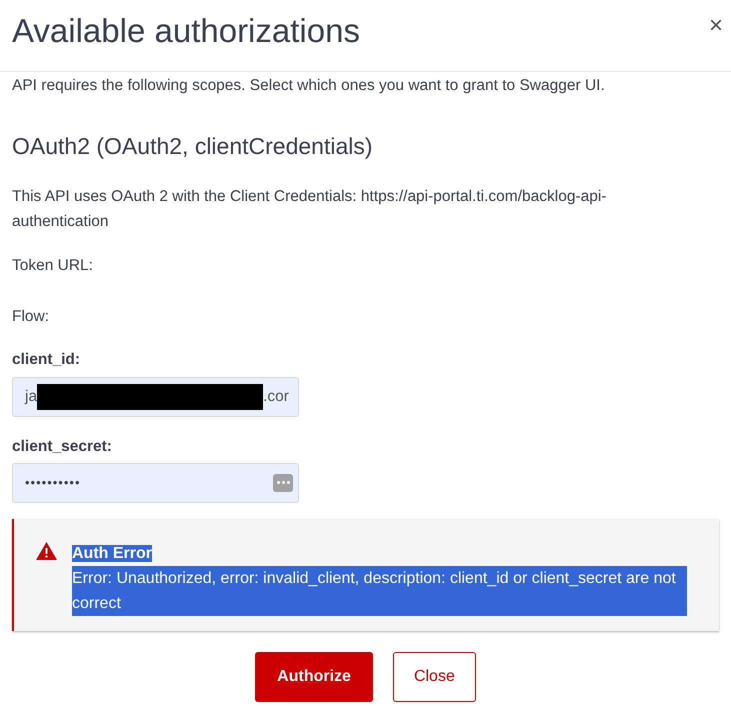 This screenshot has width=731, height=716. Describe the element at coordinates (379, 591) in the screenshot. I see `error-message: Error: Unauthorized, error: invalid_client, description: client_id or client_secret are not correct` at that location.